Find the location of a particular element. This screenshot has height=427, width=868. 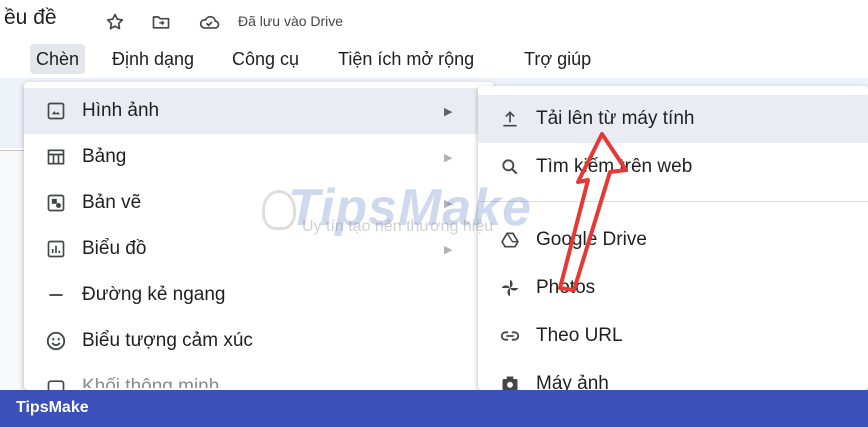

menu-insert: Chèn is located at coordinates (58, 59).